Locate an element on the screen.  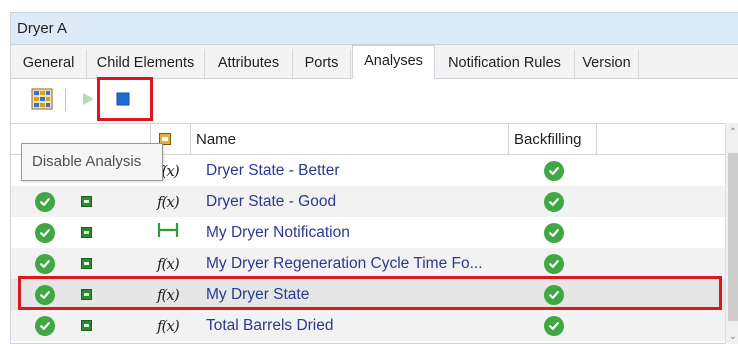
disable-analysis-button is located at coordinates (123, 99).